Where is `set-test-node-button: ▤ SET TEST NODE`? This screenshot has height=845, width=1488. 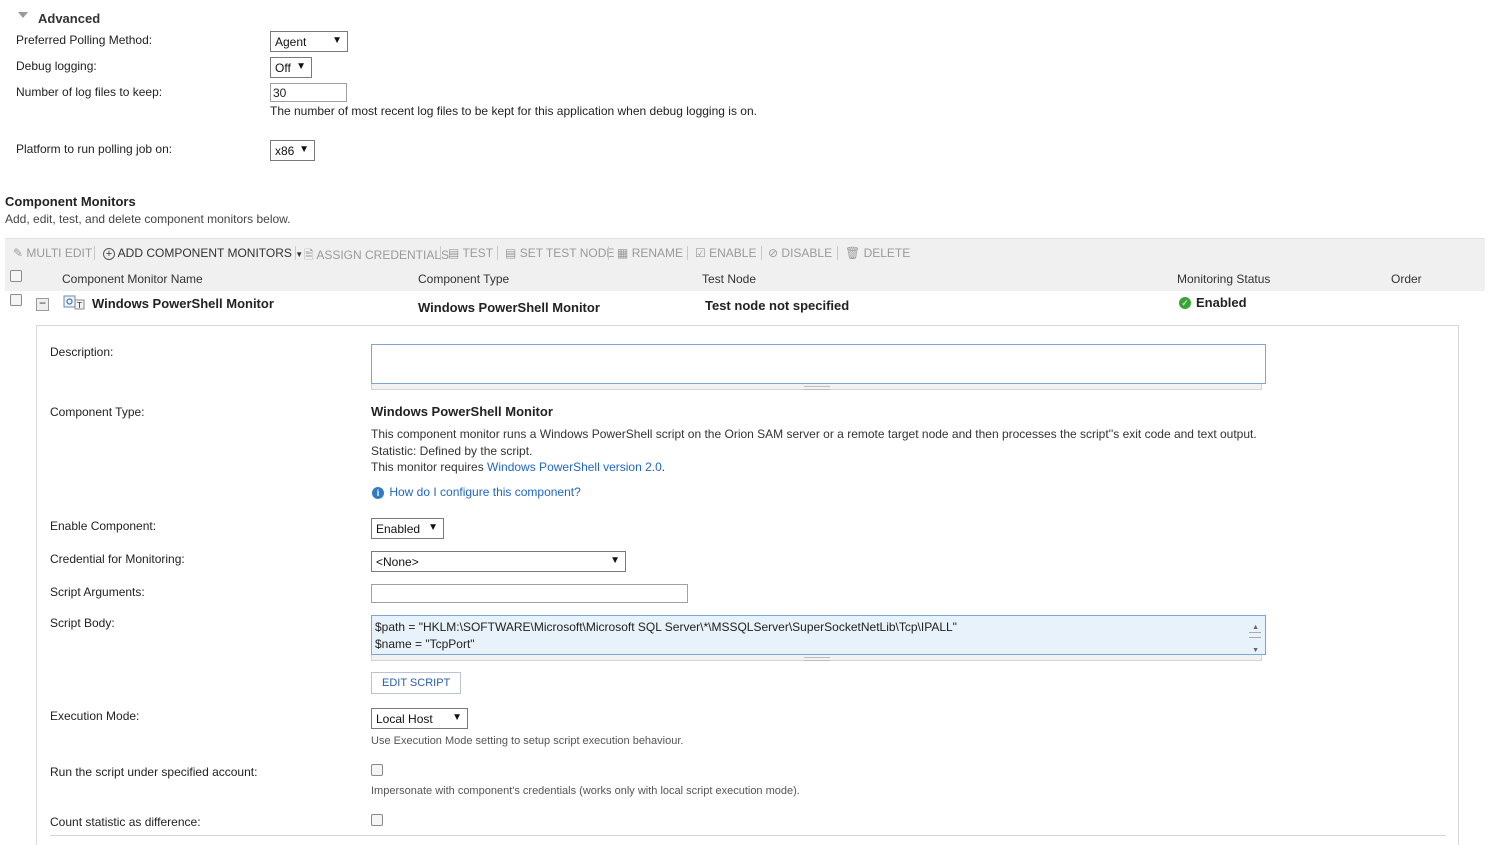 set-test-node-button: ▤ SET TEST NODE is located at coordinates (559, 253).